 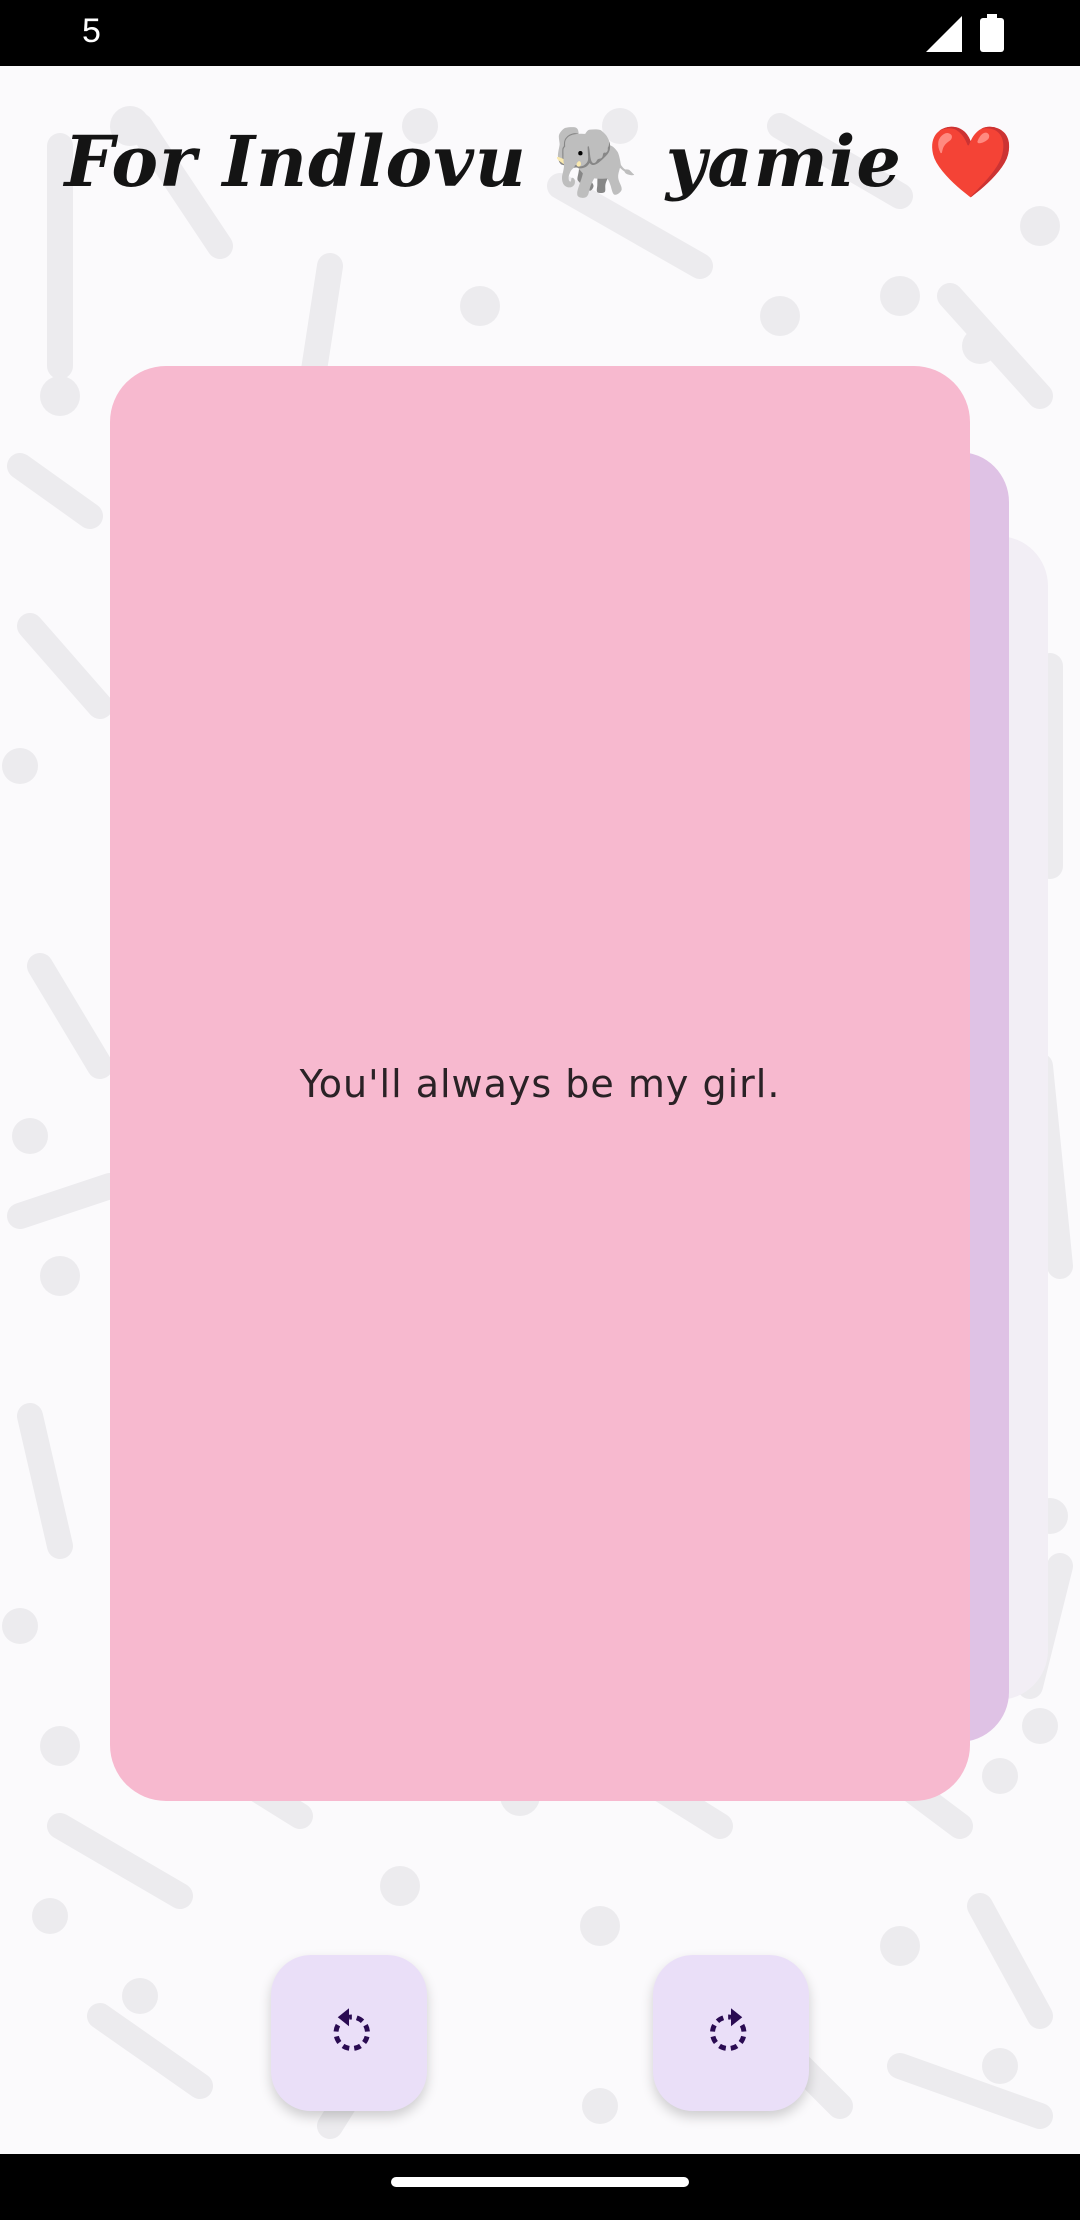 What do you see at coordinates (596, 162) in the screenshot?
I see `elephant-emoji: 🐘` at bounding box center [596, 162].